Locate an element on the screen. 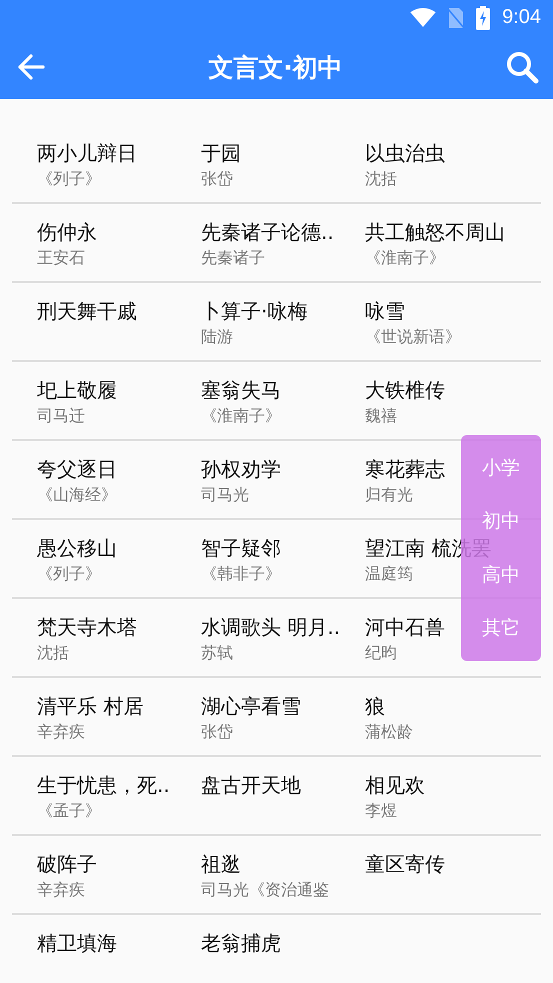  article-item: 刑天舞干戚 is located at coordinates (119, 328).